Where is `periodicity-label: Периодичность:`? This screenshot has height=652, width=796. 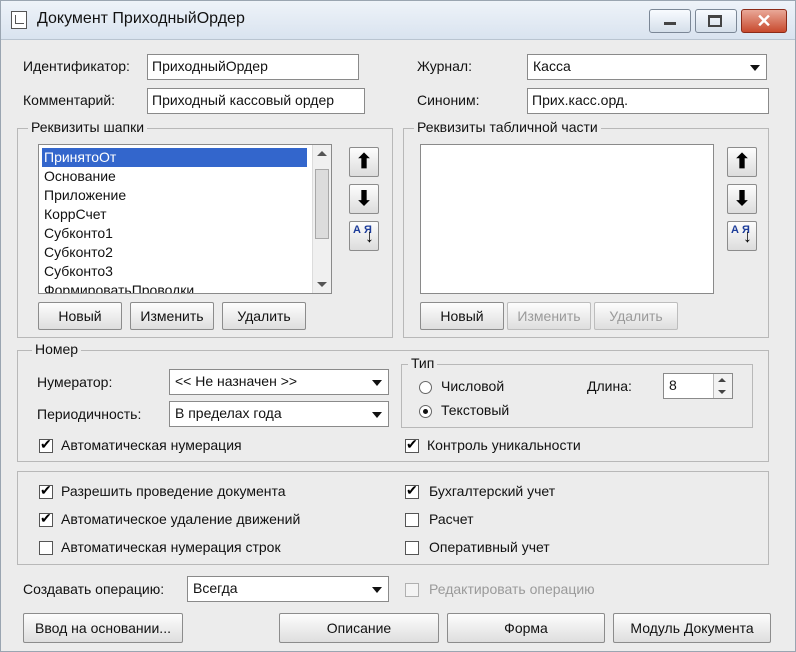
periodicity-label: Периодичность: is located at coordinates (89, 414).